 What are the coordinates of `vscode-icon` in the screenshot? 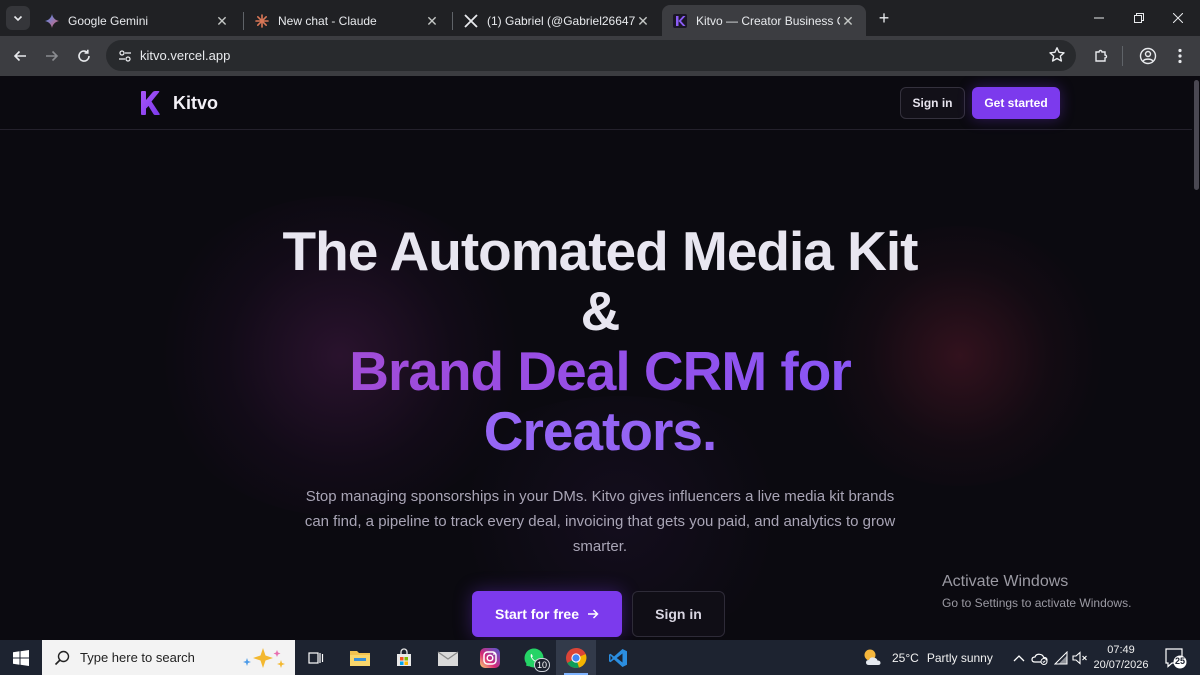 It's located at (618, 657).